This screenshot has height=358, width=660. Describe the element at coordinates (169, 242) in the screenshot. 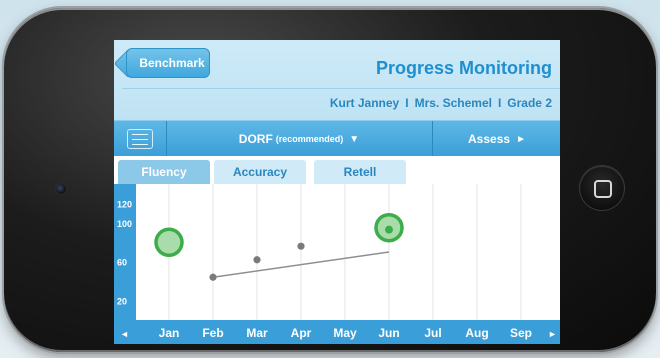

I see `benchmark-circle` at that location.